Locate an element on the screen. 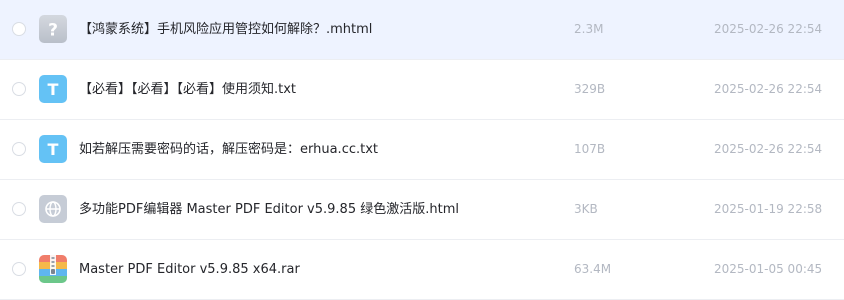 The height and width of the screenshot is (300, 844). file-date: 2025-01-19 22:58 is located at coordinates (768, 209).